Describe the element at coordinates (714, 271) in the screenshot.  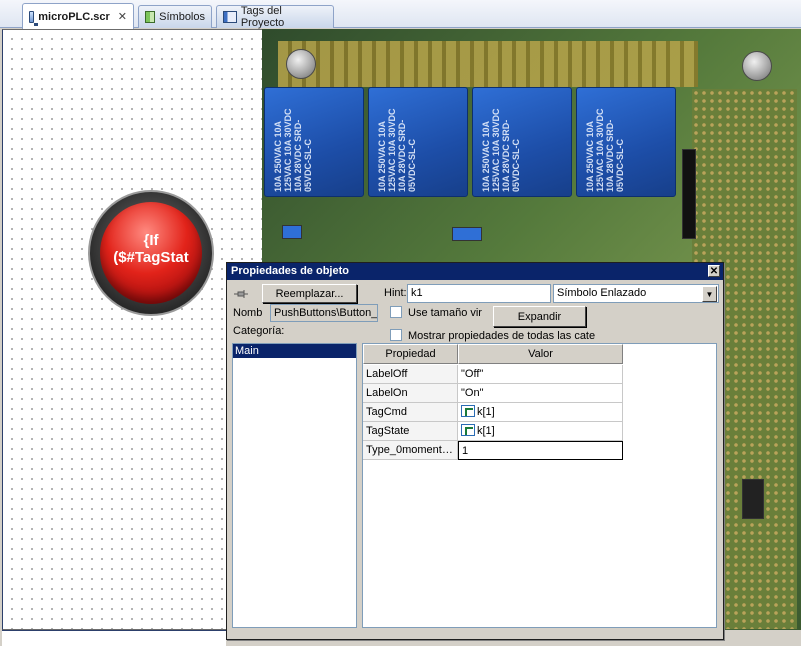
I see `close-icon: ✕` at that location.